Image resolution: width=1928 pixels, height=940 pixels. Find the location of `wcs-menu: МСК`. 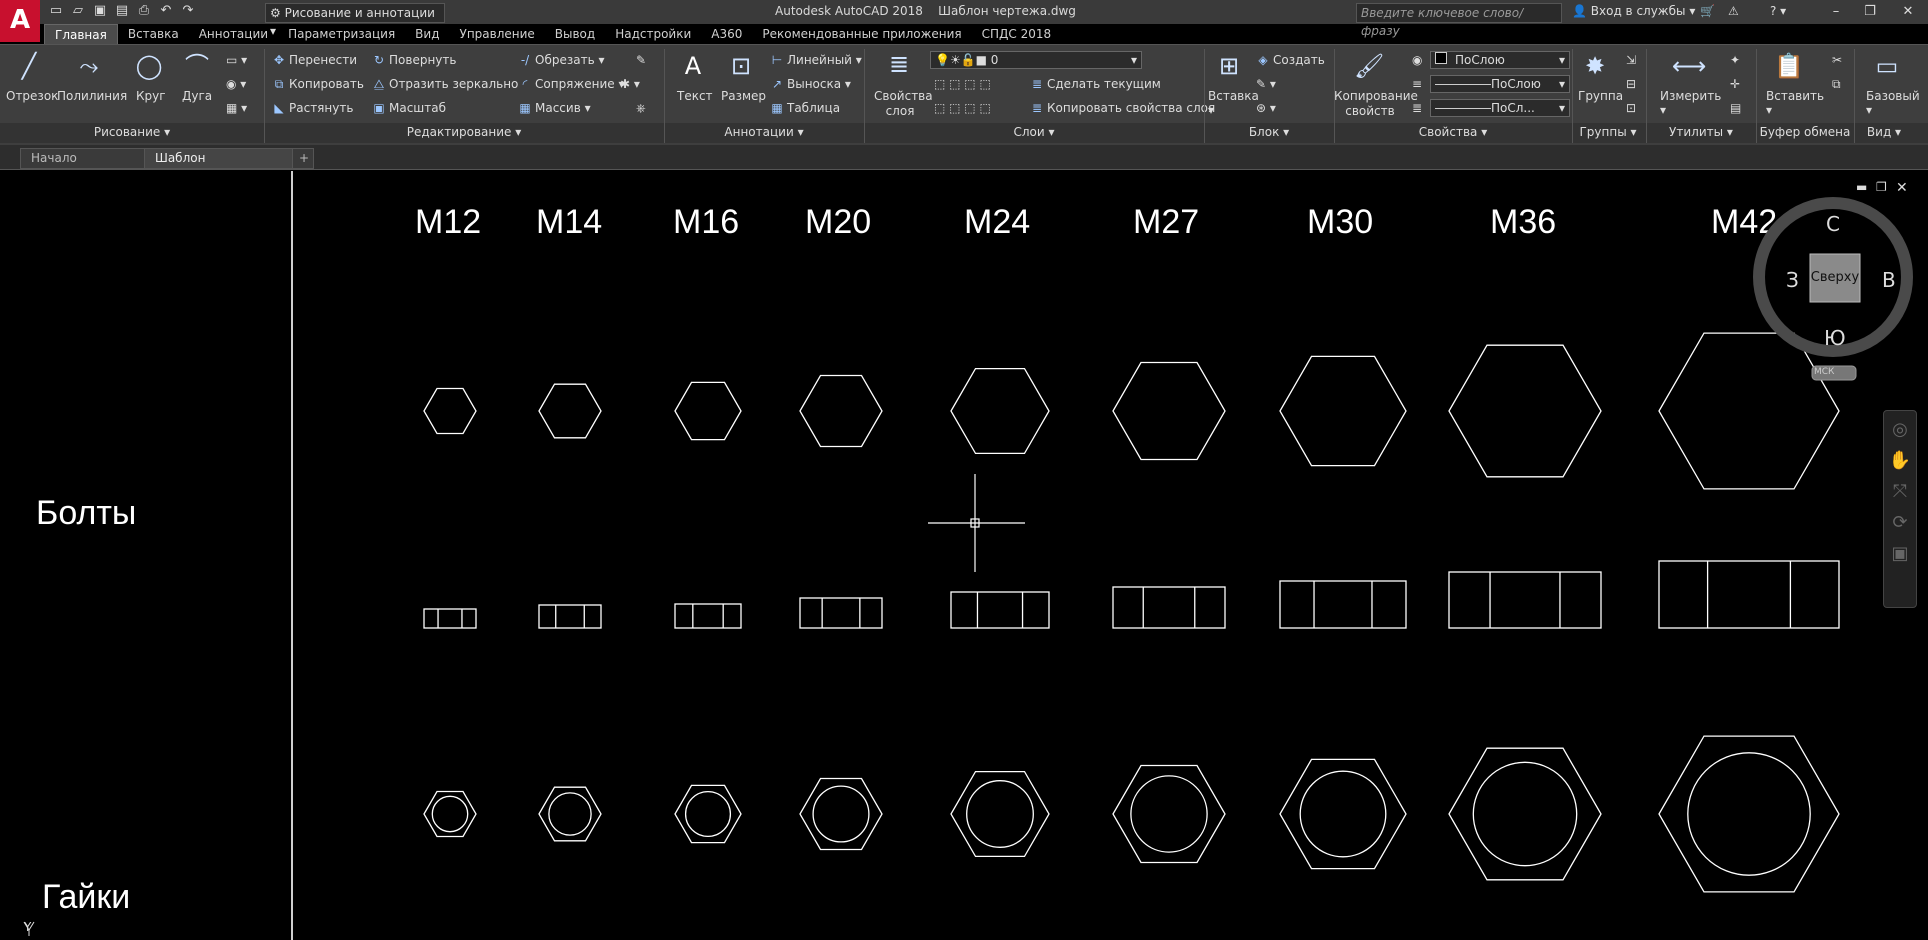

wcs-menu: МСК is located at coordinates (1834, 372).